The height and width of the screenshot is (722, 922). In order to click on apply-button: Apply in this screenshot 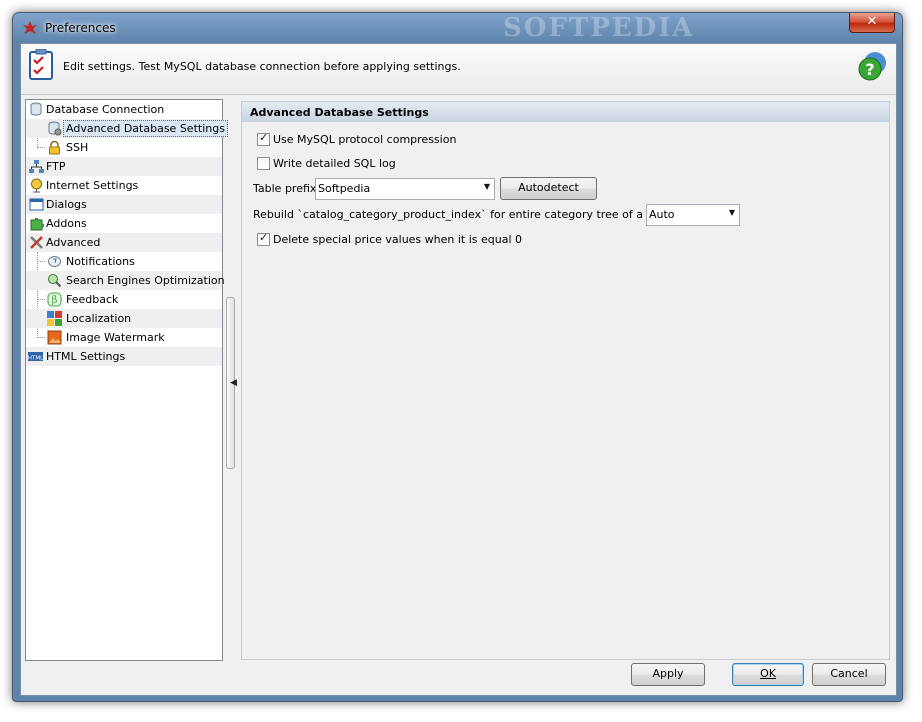, I will do `click(668, 674)`.